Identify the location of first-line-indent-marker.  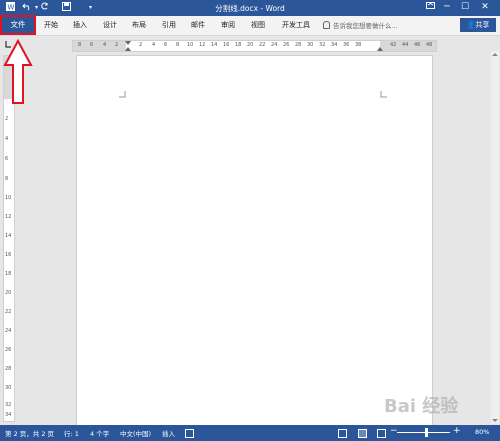
(128, 43).